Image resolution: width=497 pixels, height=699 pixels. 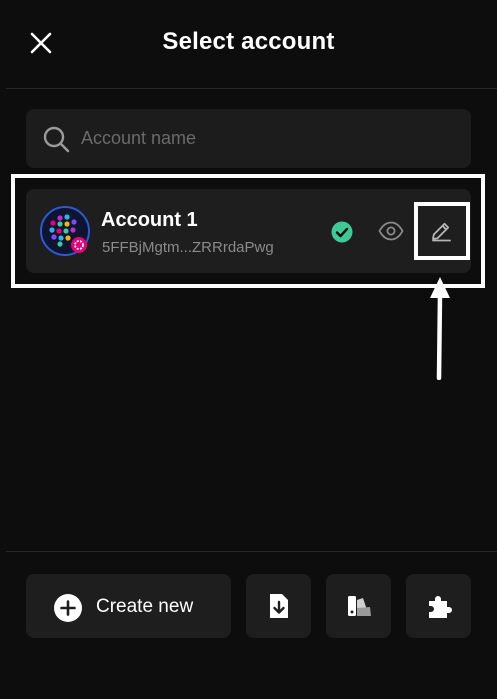 I want to click on extension-icon, so click(x=440, y=607).